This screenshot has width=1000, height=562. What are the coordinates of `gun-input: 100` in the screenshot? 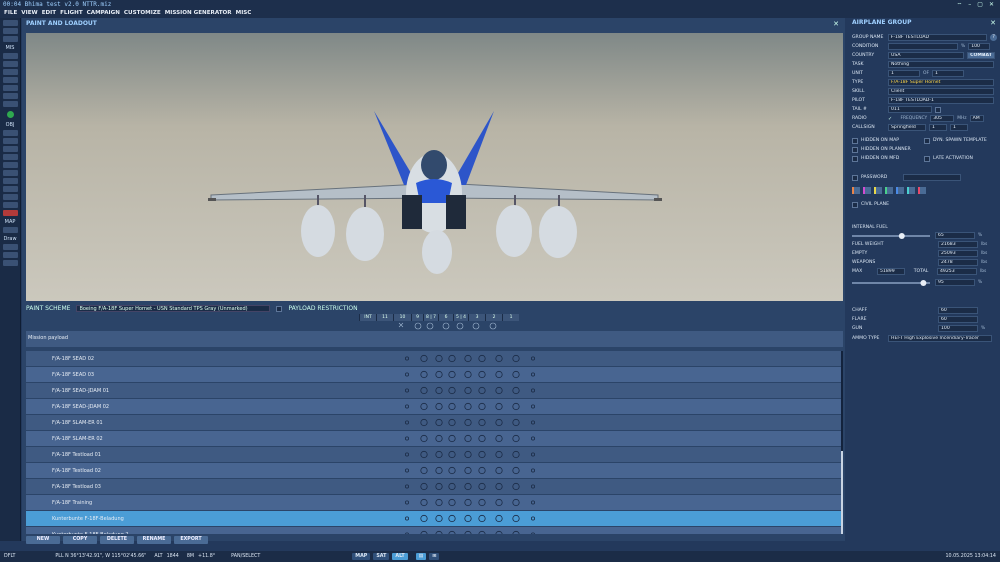 It's located at (958, 328).